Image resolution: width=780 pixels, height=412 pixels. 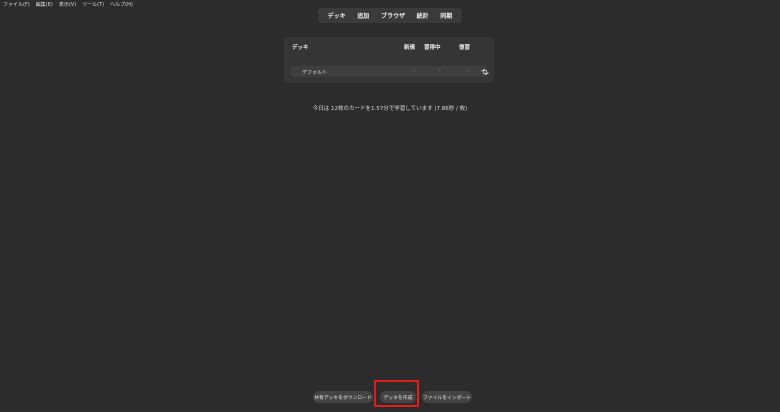 I want to click on highlight-annotation-box, so click(x=396, y=393).